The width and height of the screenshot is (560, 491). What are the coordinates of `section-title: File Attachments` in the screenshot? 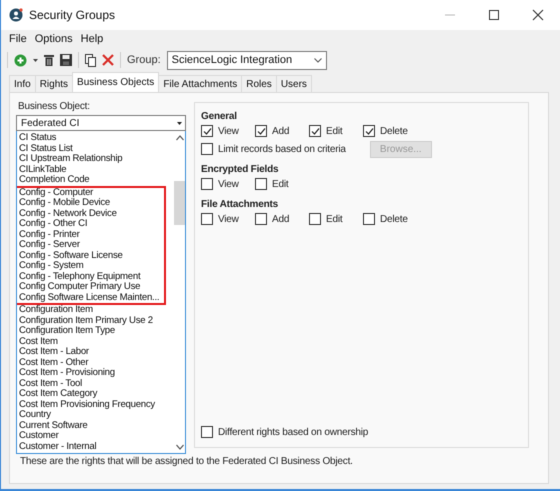 It's located at (240, 204).